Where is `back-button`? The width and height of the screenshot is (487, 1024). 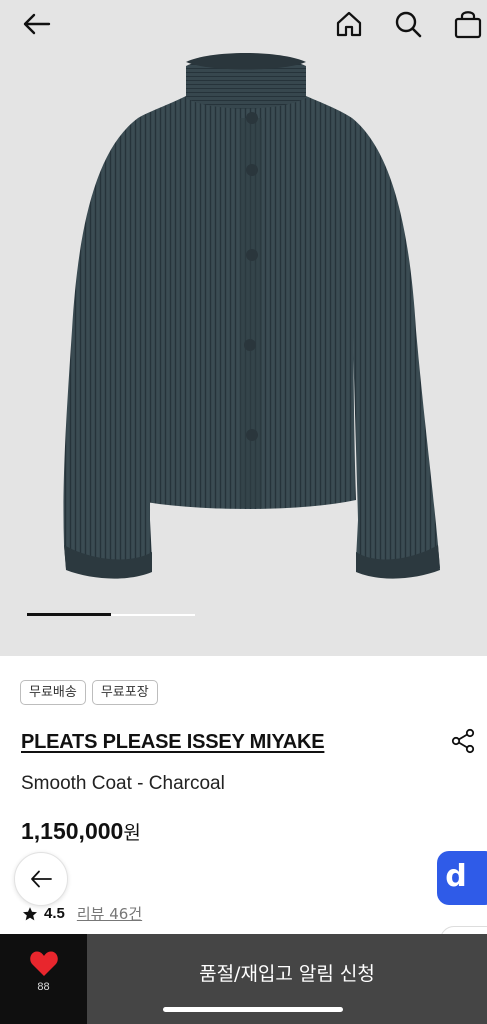 back-button is located at coordinates (36, 24).